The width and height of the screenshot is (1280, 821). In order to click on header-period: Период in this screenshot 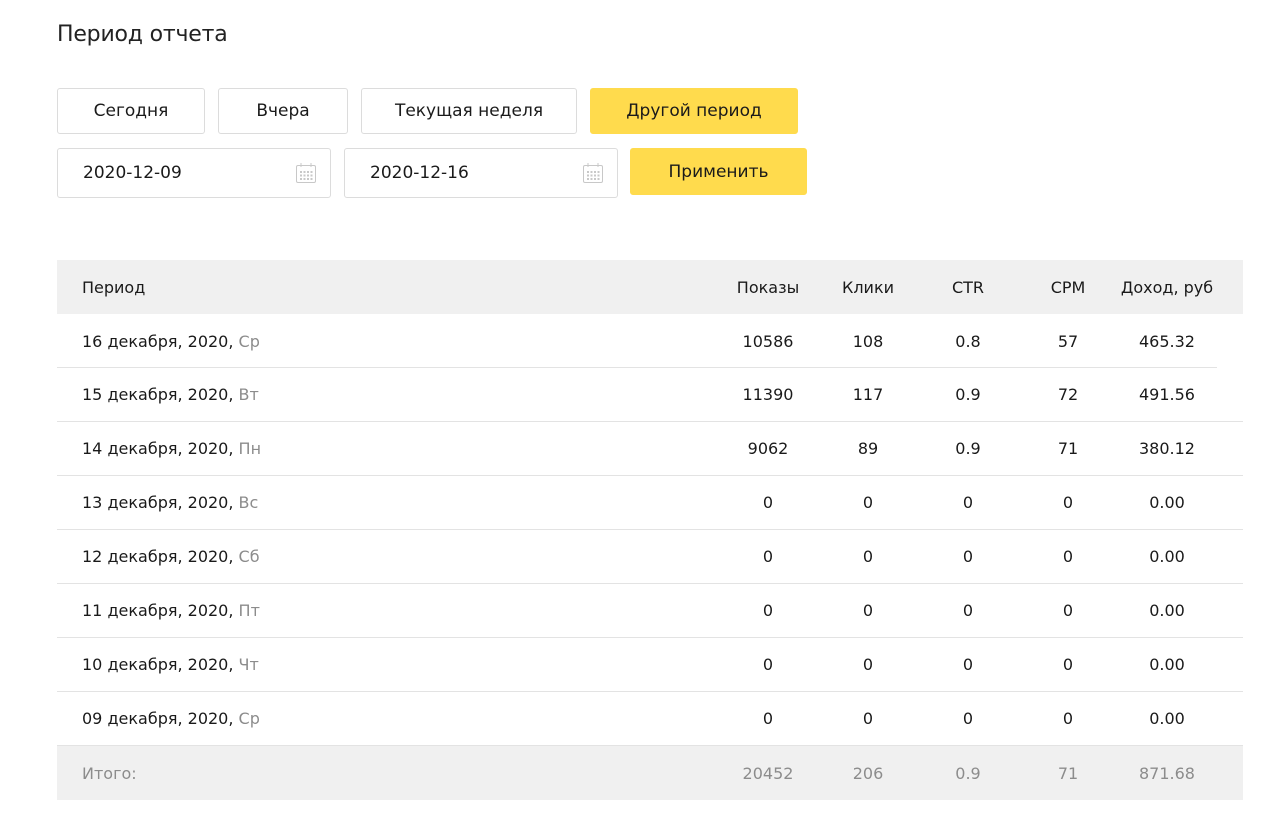, I will do `click(113, 287)`.